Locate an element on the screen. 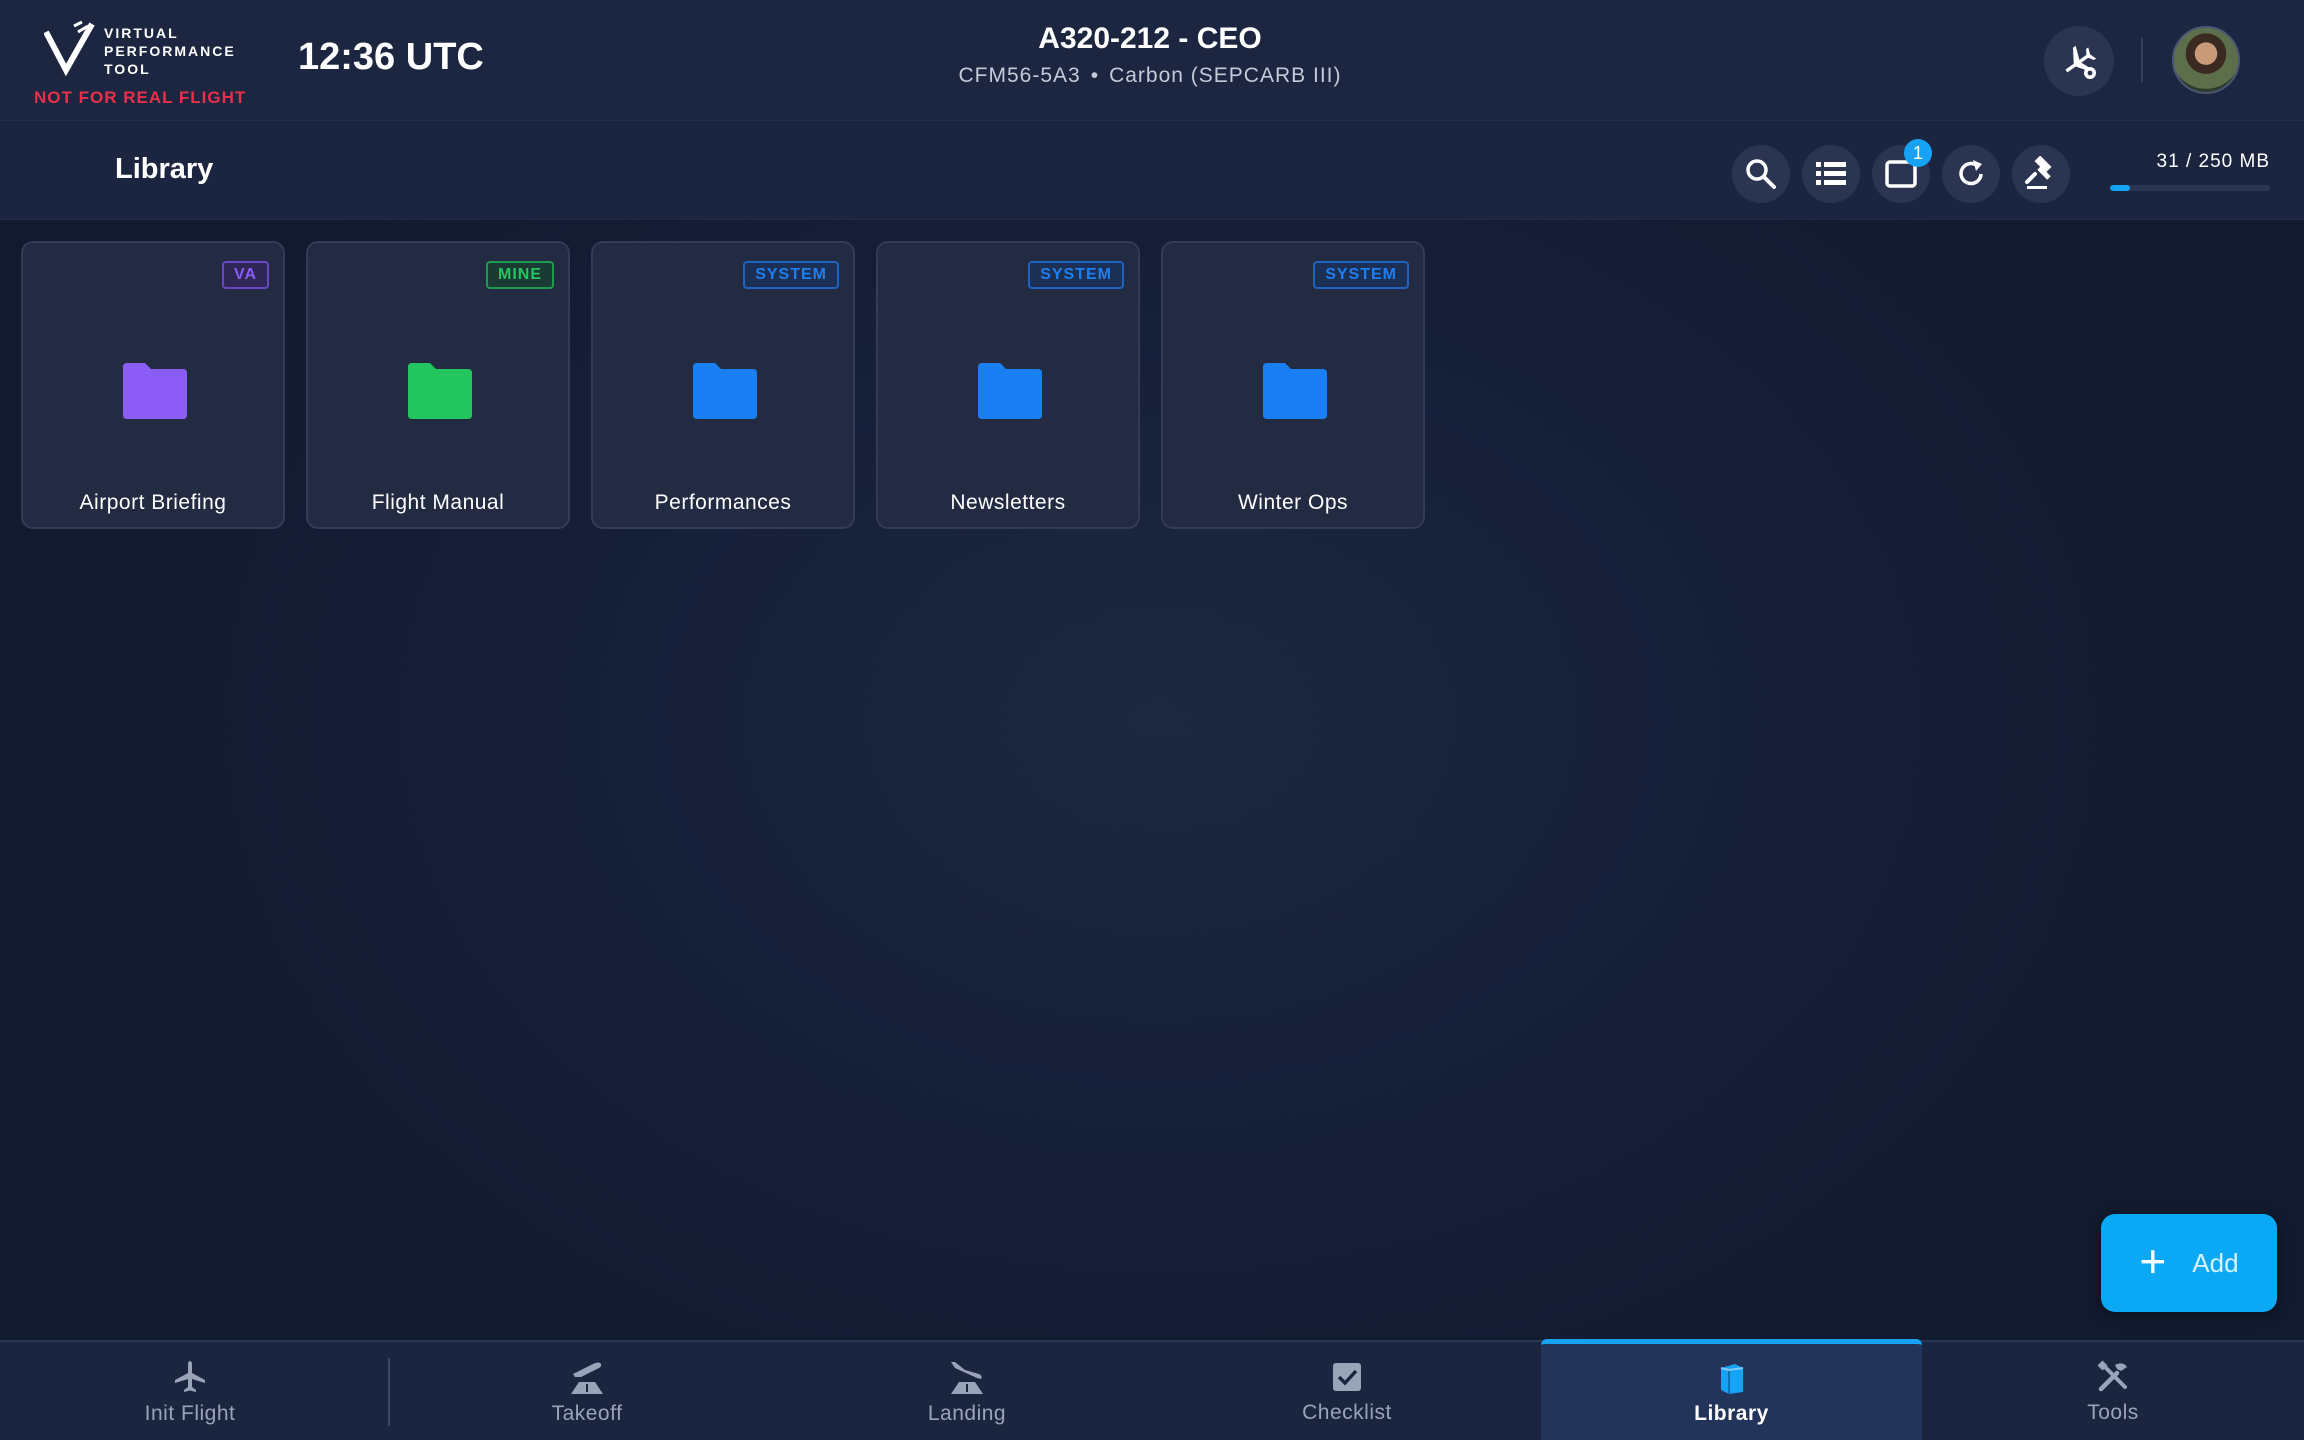 The height and width of the screenshot is (1440, 2304). checklist-icon is located at coordinates (1347, 1377).